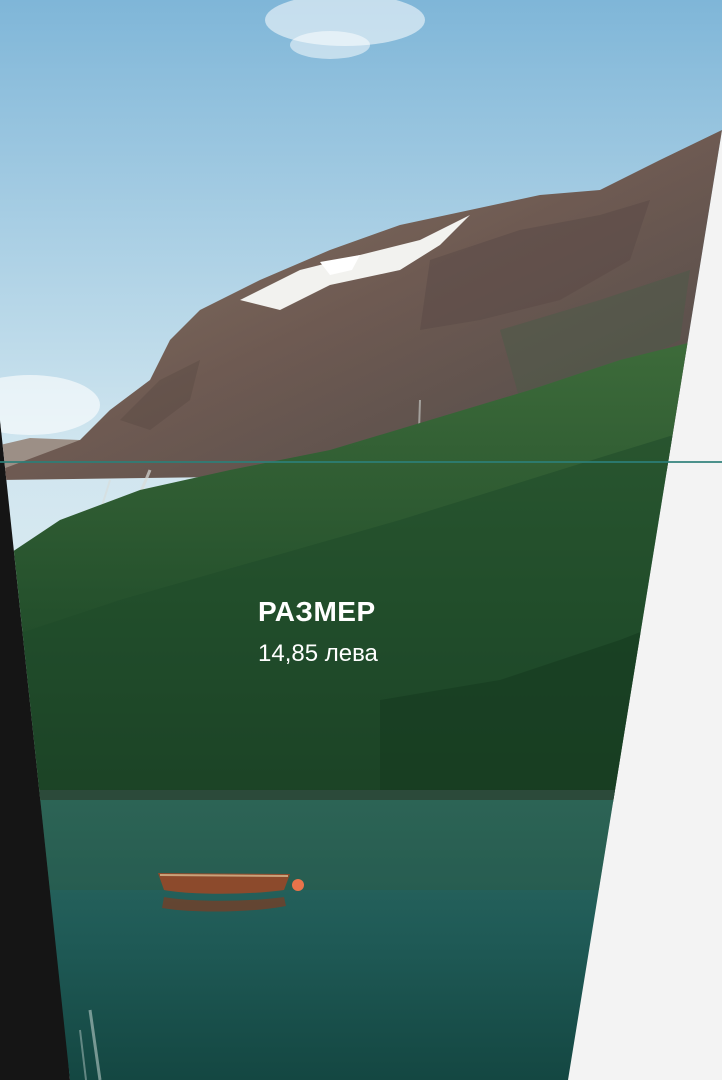 The height and width of the screenshot is (1080, 722). Describe the element at coordinates (318, 653) in the screenshot. I see `size-value: 14,85 лева` at that location.